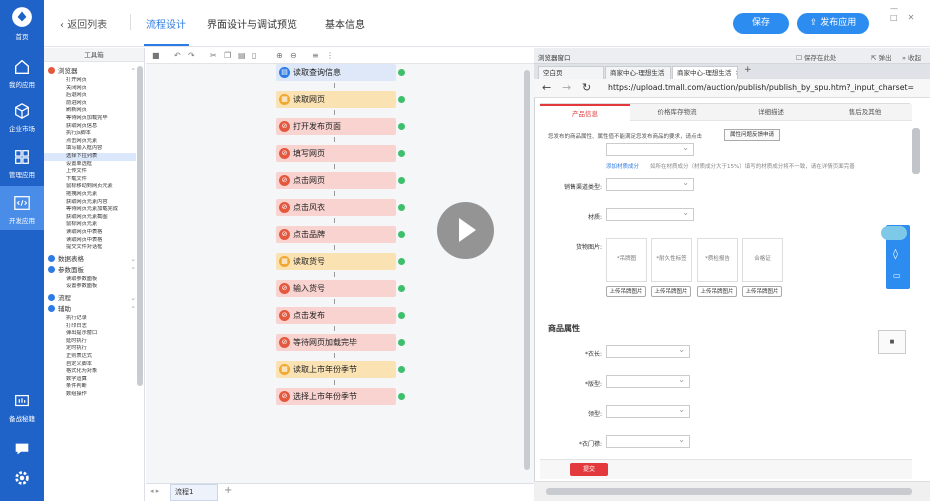  Describe the element at coordinates (650, 184) in the screenshot. I see `channel-select` at that location.